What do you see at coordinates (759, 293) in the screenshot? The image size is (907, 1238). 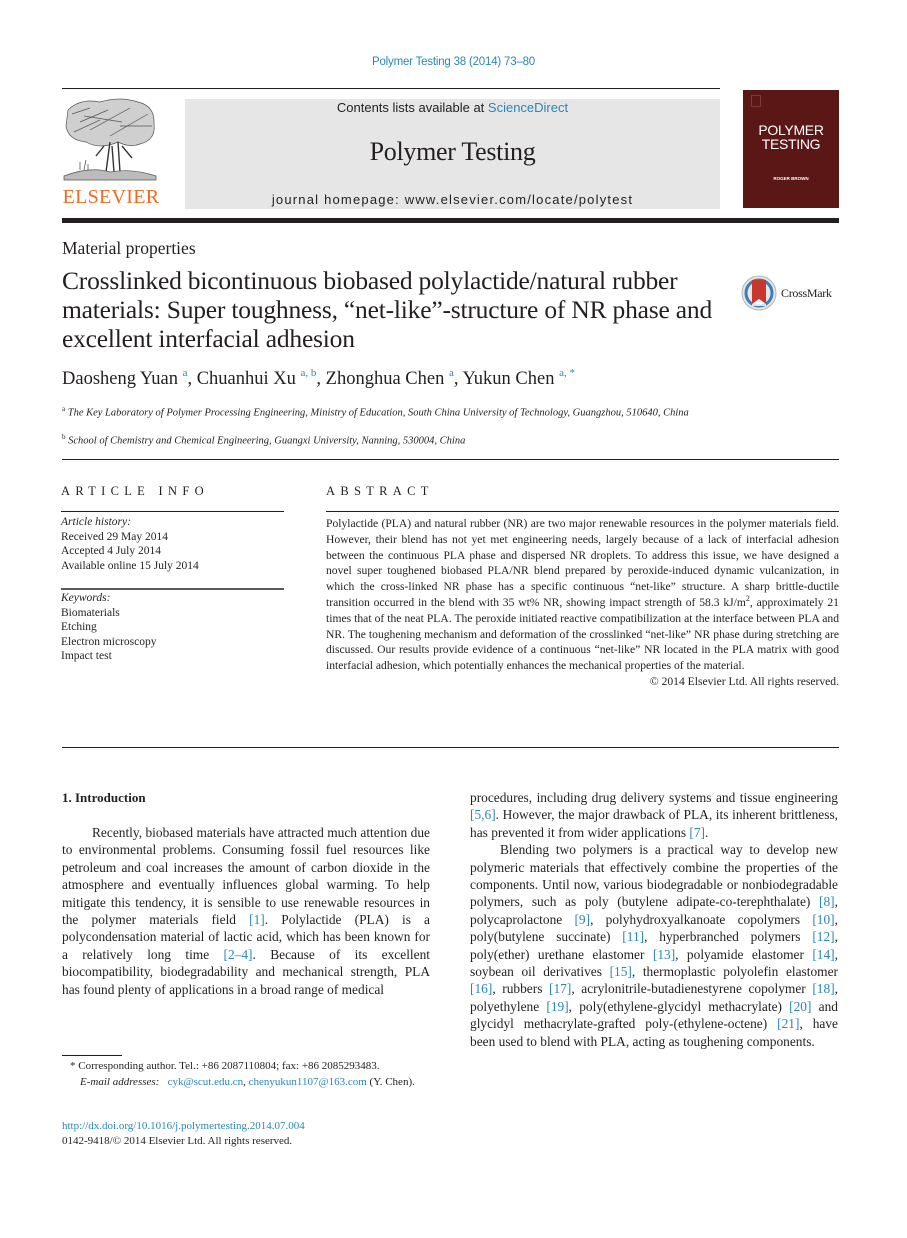 I see `crossmark-icon` at bounding box center [759, 293].